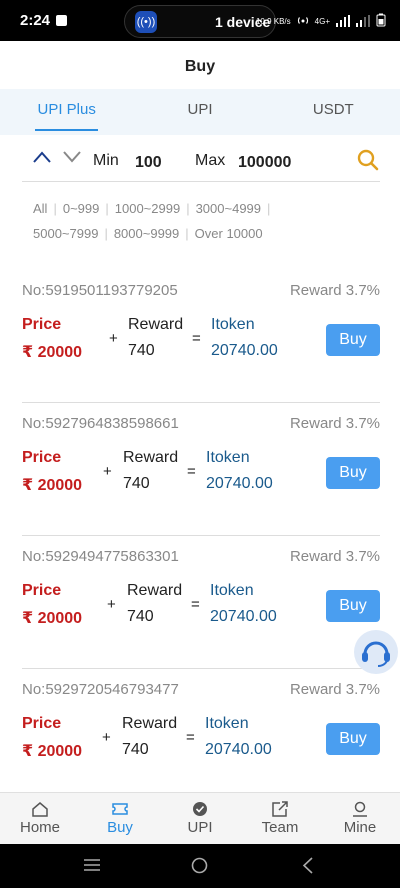 The image size is (400, 888). What do you see at coordinates (72, 159) in the screenshot?
I see `sort-descending-icon` at bounding box center [72, 159].